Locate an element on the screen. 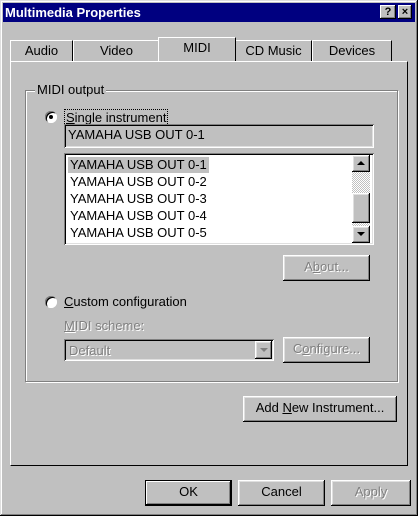 The width and height of the screenshot is (418, 516). chevron-down-icon is located at coordinates (264, 350).